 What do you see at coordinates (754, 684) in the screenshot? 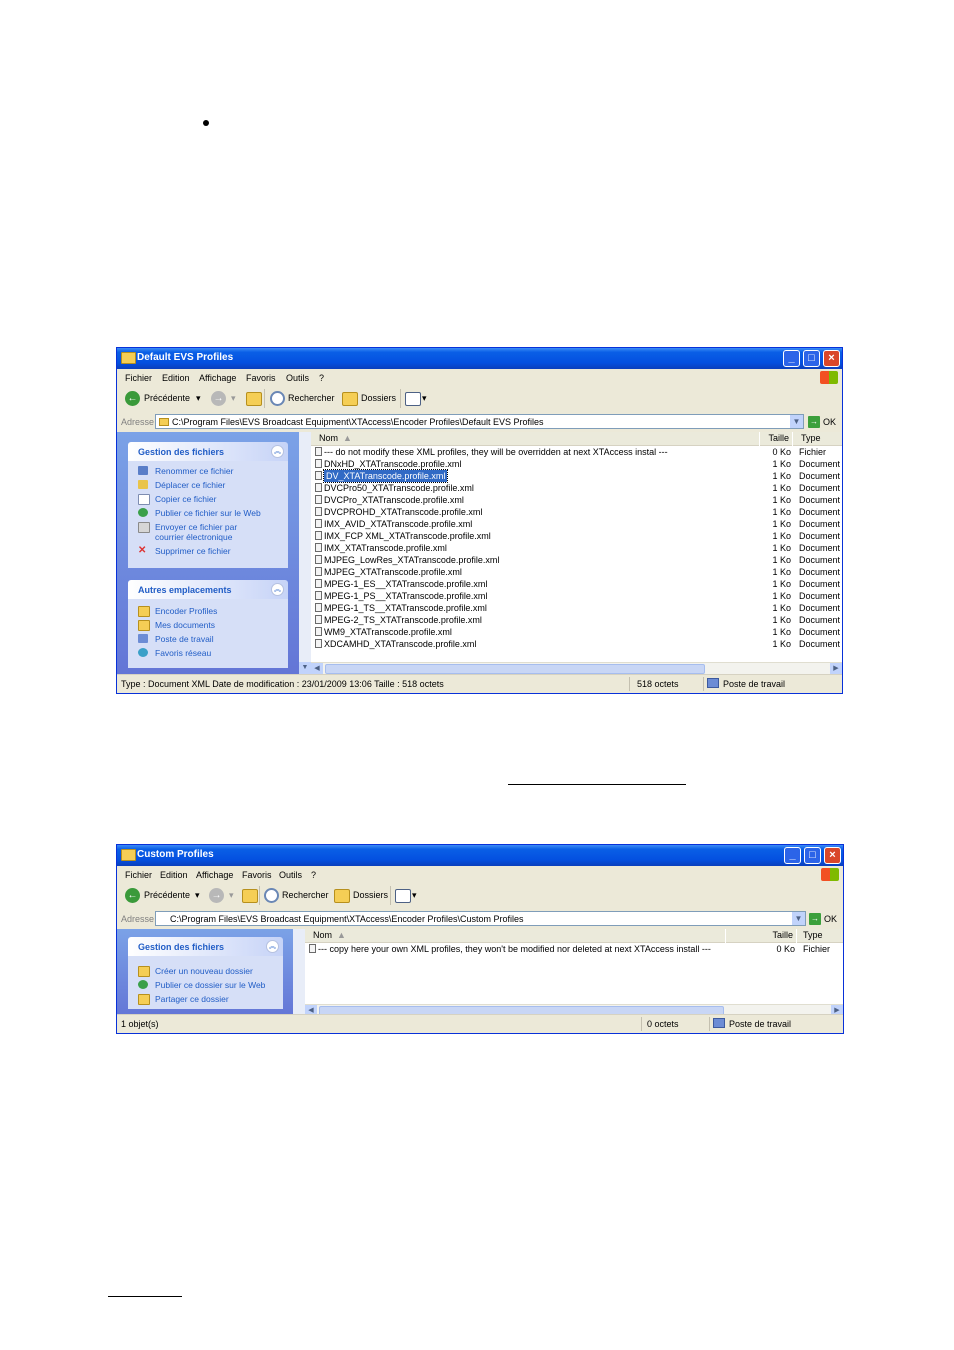
I see `status-location: Poste de travail` at bounding box center [754, 684].